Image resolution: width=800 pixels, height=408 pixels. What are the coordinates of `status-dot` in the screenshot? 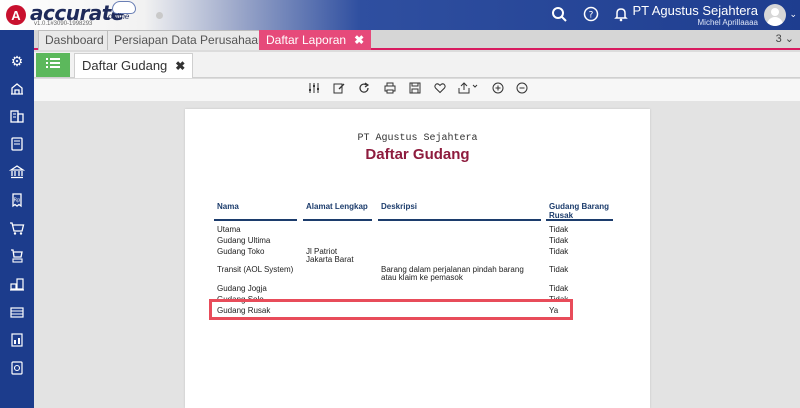 It's located at (159, 15).